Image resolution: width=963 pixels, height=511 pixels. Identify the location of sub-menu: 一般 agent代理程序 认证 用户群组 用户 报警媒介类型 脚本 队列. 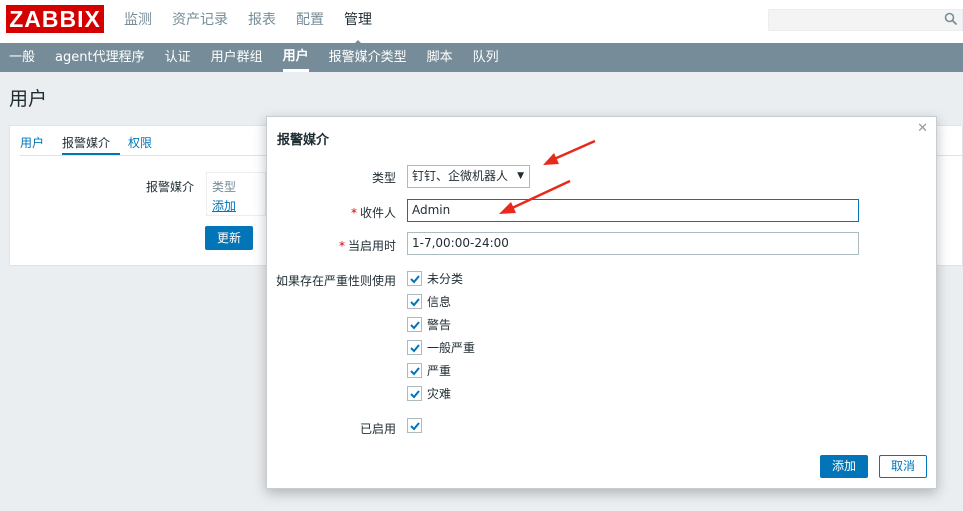
(481, 57).